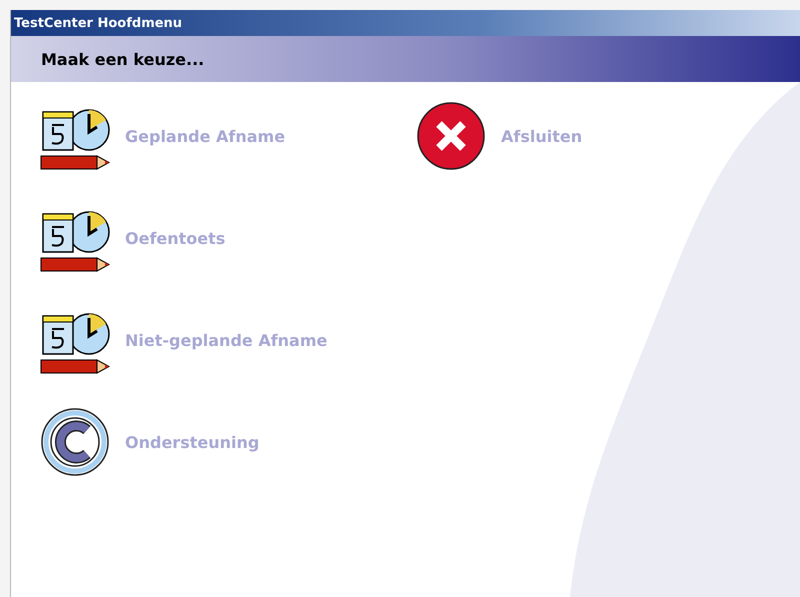 This screenshot has width=800, height=597. Describe the element at coordinates (451, 136) in the screenshot. I see `close-icon` at that location.